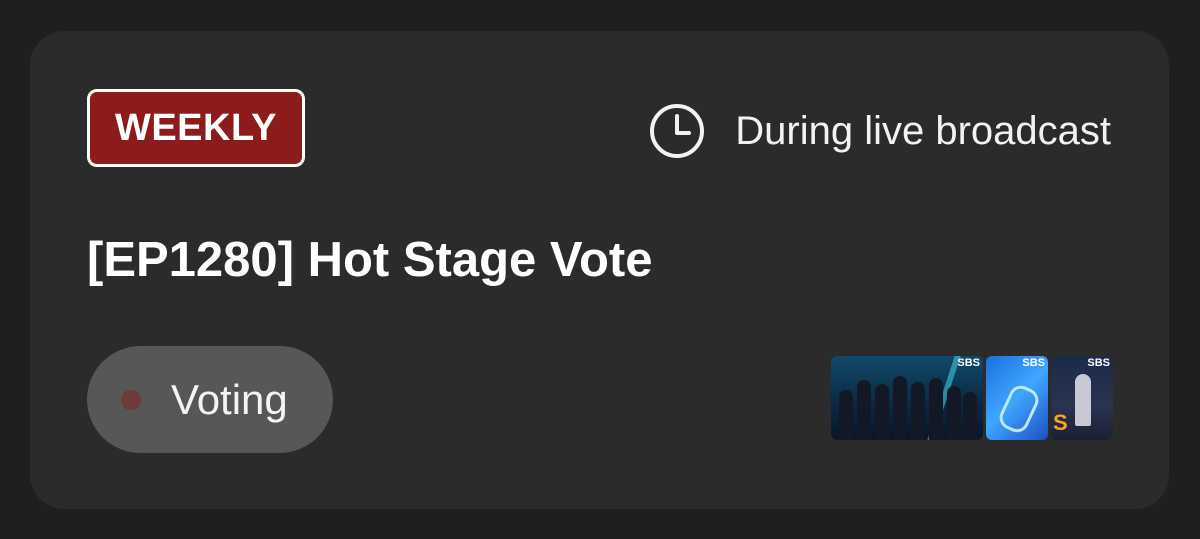  Describe the element at coordinates (370, 260) in the screenshot. I see `vote-title: [EP1280] Hot Stage Vote` at that location.